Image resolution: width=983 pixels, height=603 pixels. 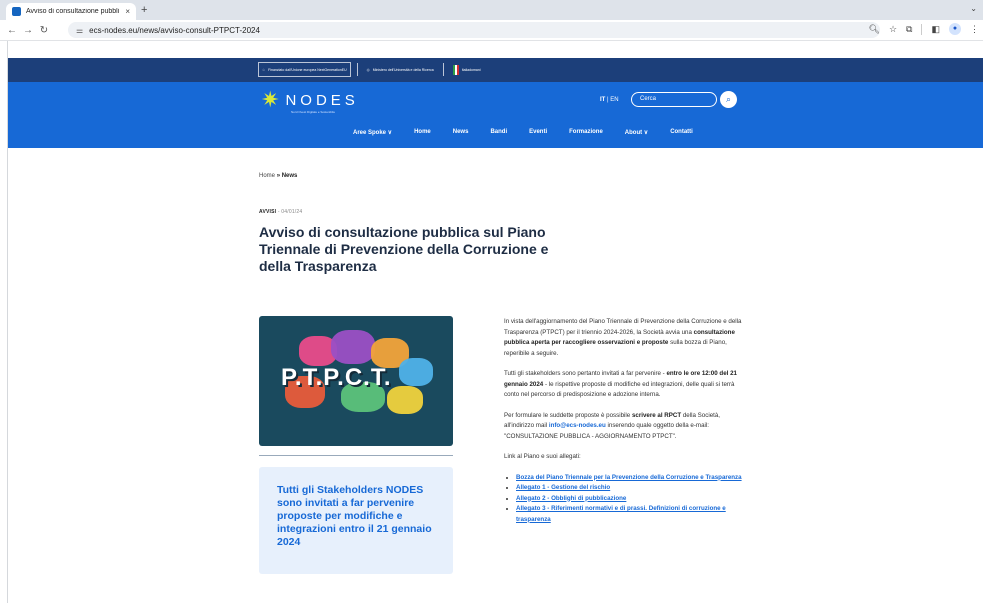 What do you see at coordinates (874, 29) in the screenshot?
I see `zoom-icon: 🔍︎` at bounding box center [874, 29].